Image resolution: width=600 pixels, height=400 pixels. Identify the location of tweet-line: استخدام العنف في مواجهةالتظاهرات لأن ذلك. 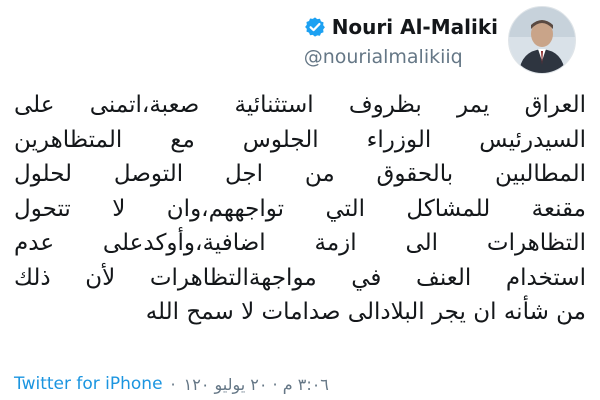
(300, 277).